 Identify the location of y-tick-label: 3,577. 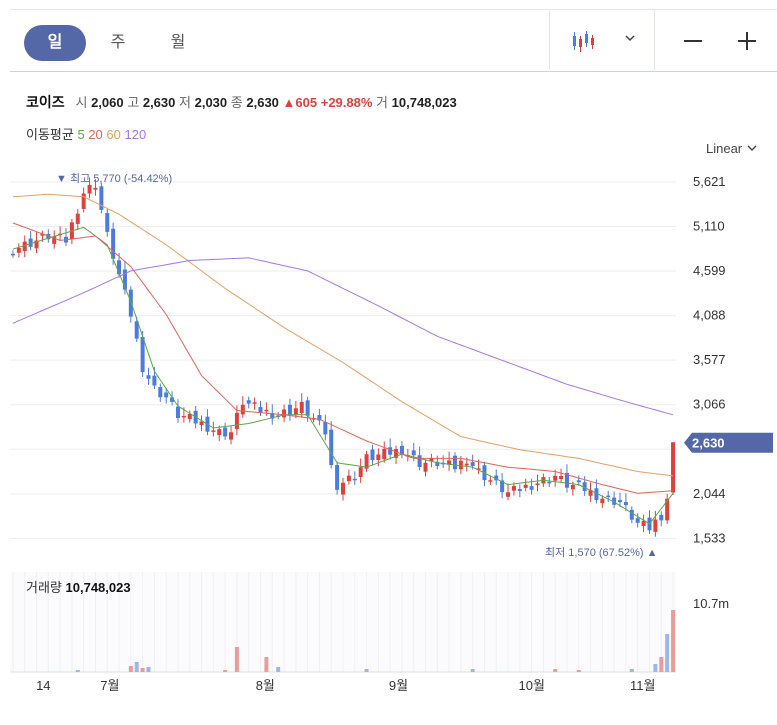
(709, 359).